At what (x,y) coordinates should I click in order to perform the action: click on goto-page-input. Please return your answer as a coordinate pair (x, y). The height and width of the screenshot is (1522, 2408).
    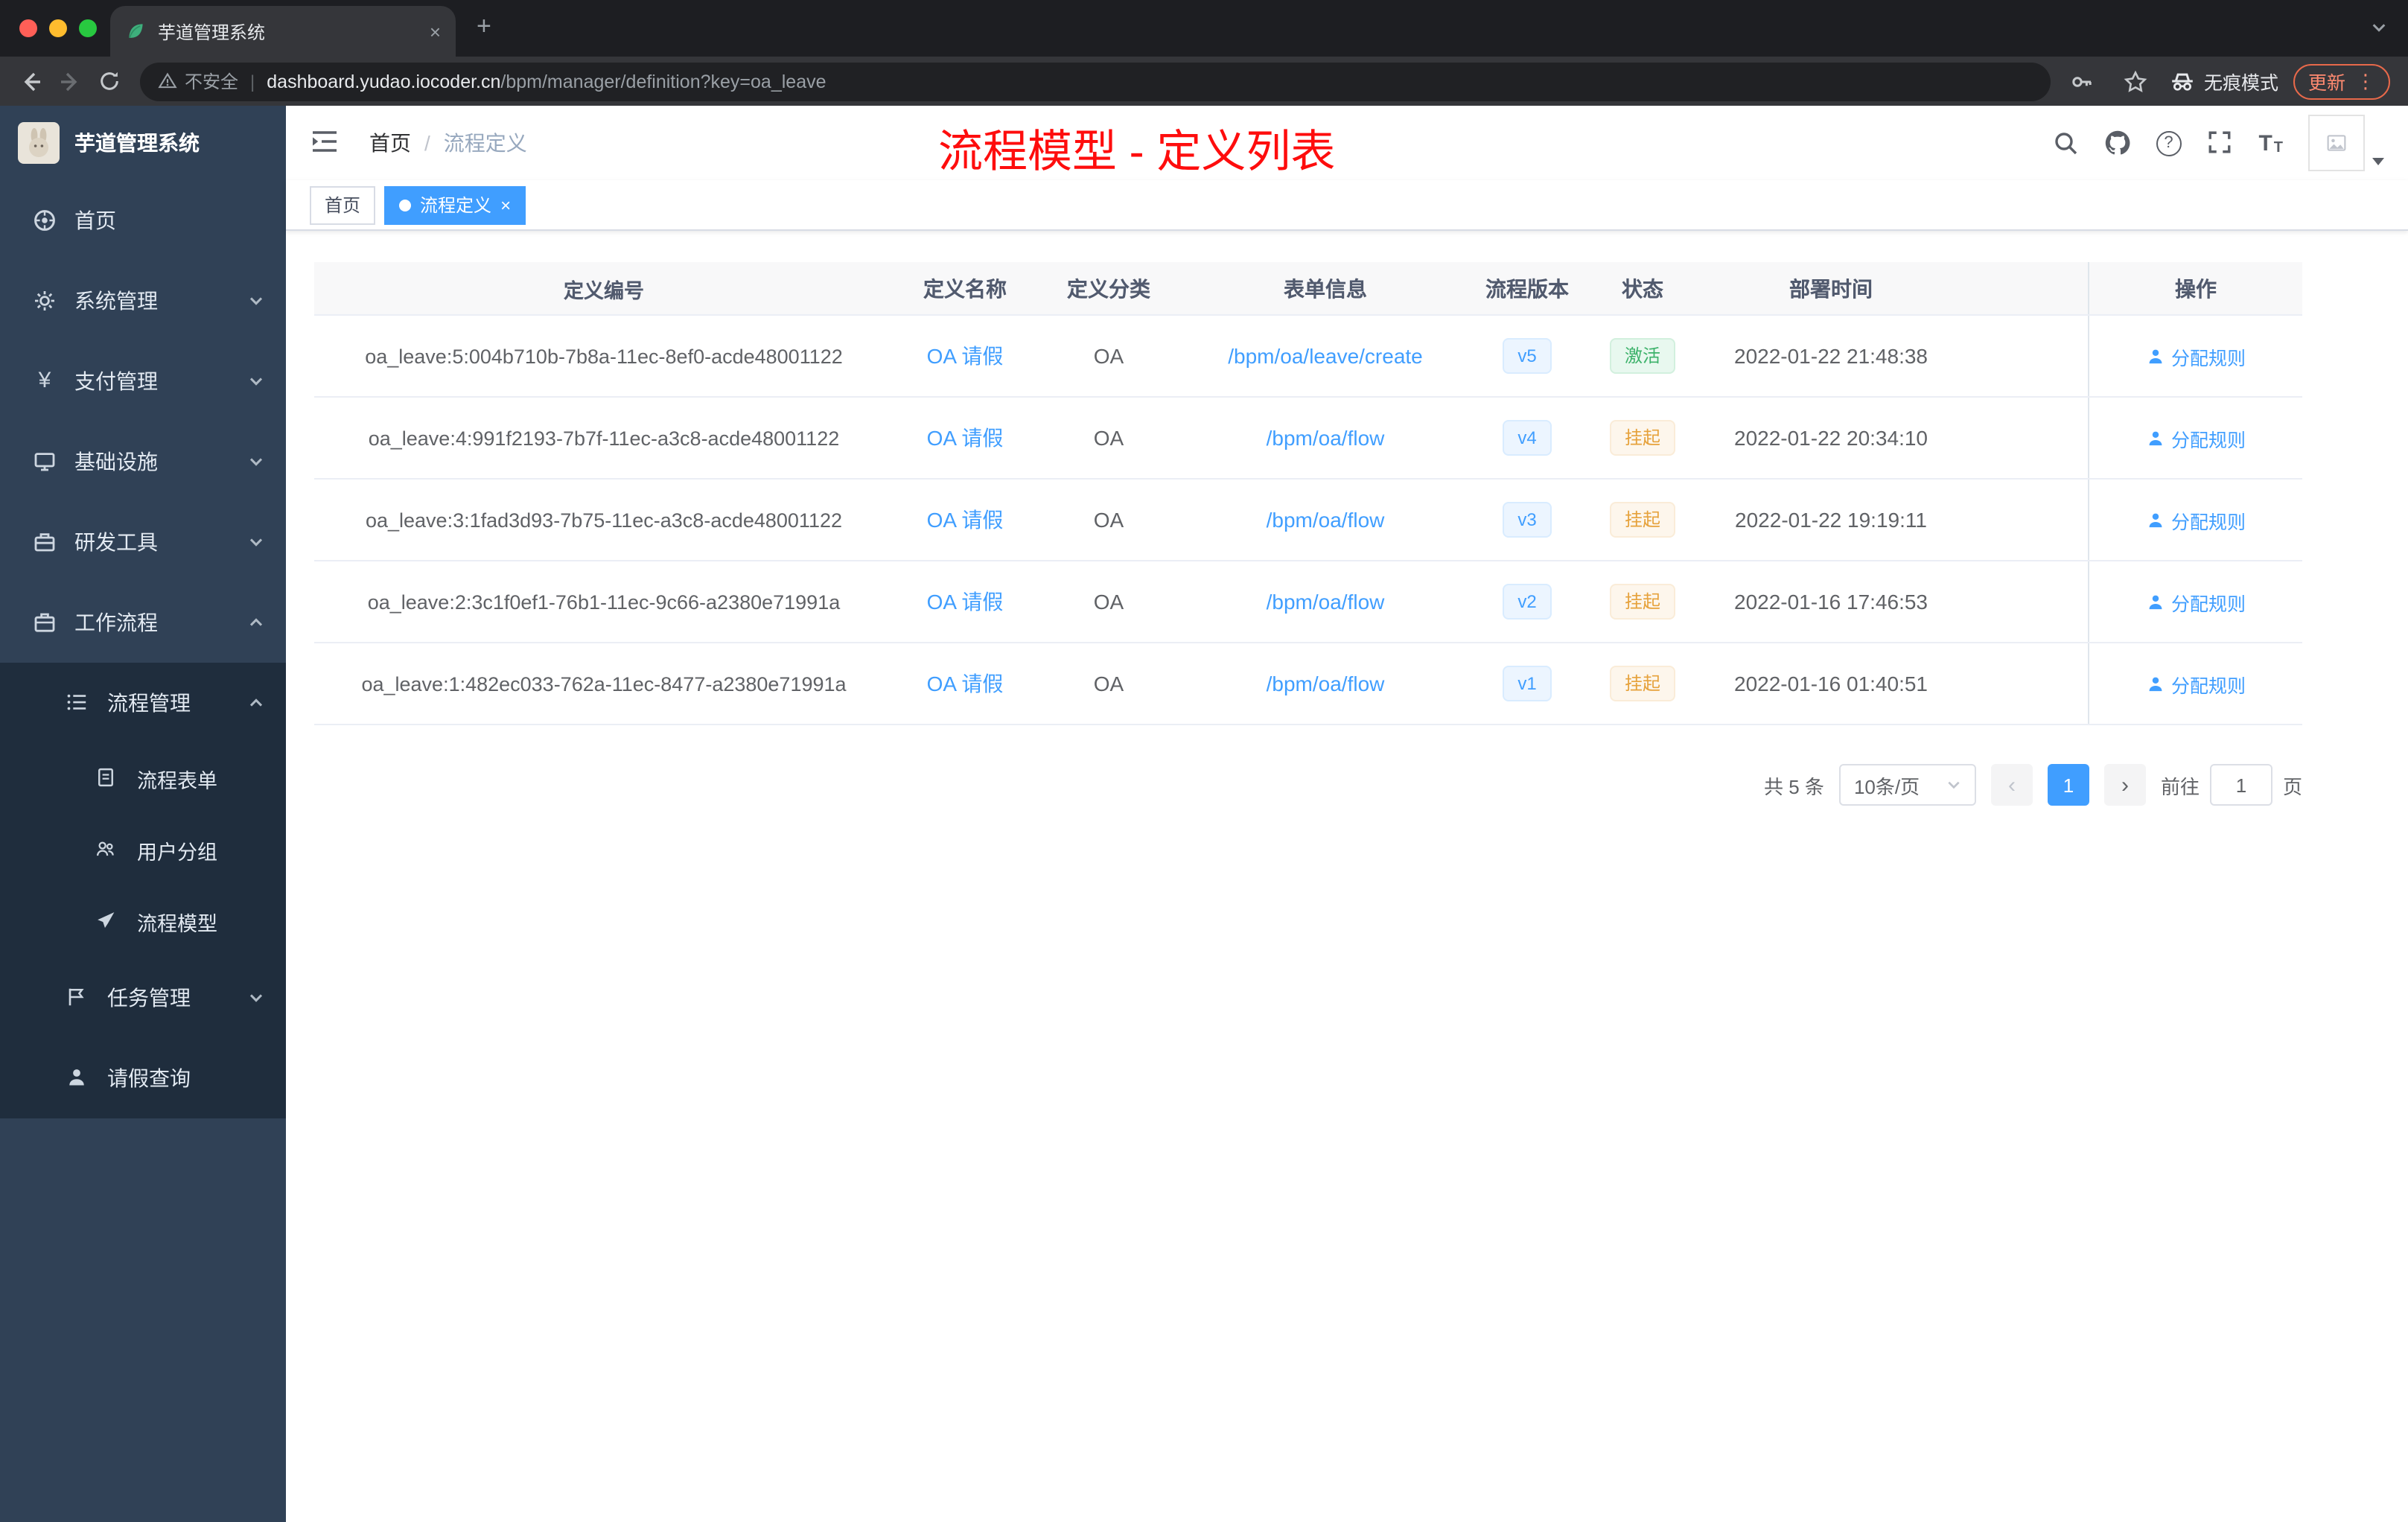
    Looking at the image, I should click on (2240, 785).